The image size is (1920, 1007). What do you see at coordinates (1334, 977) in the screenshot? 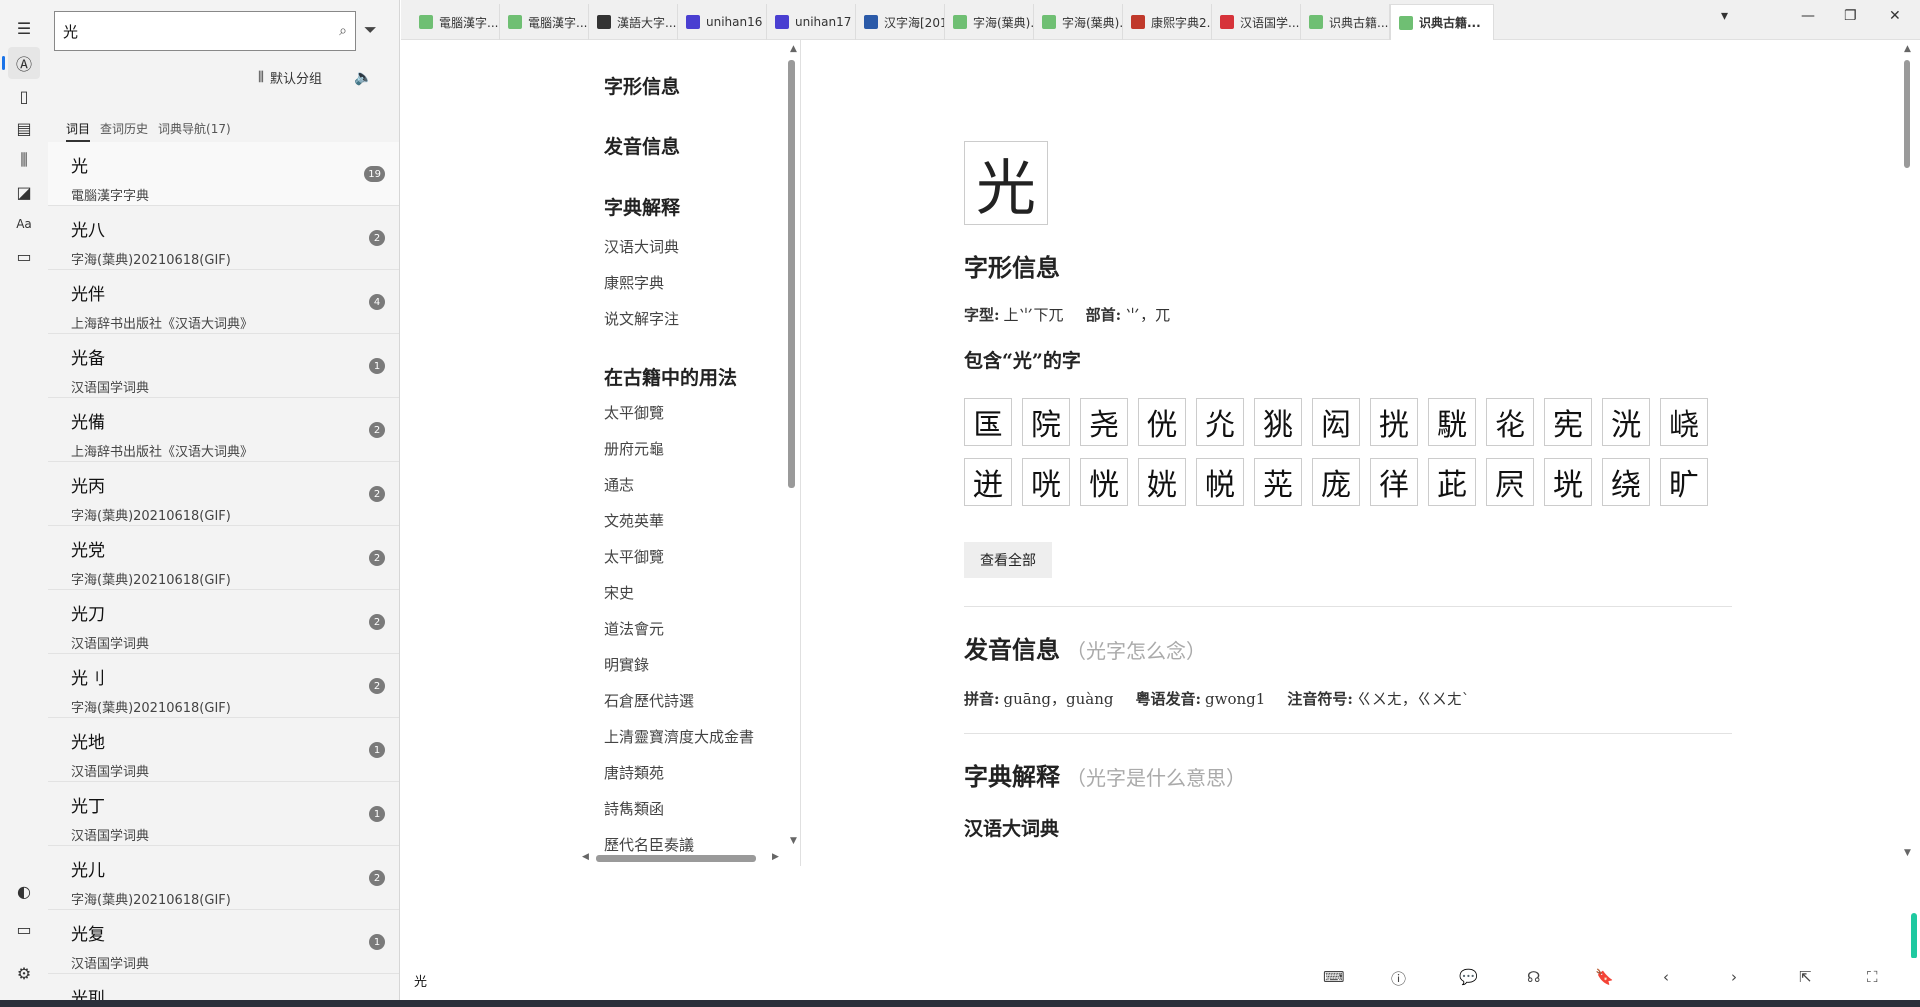
I see `terminal-icon: ⌨` at bounding box center [1334, 977].